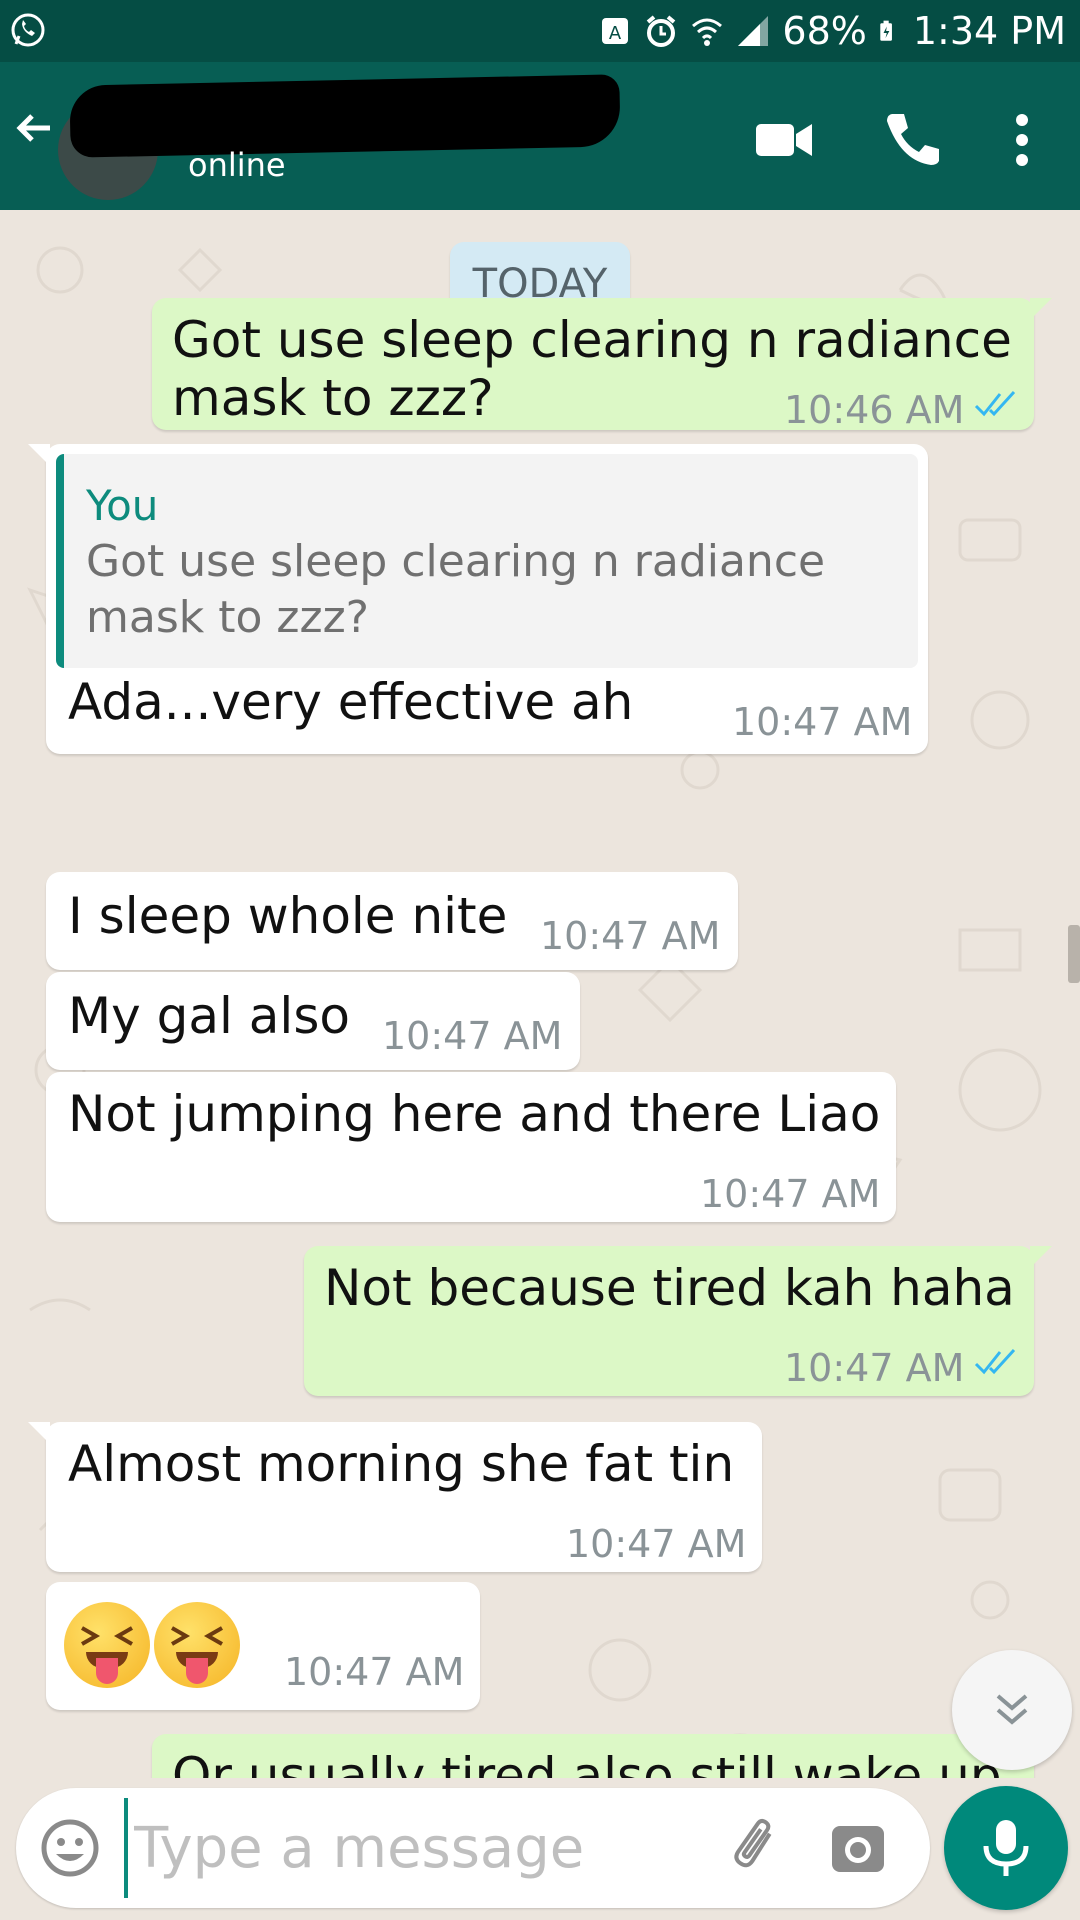  What do you see at coordinates (122, 505) in the screenshot?
I see `quoted-author: You` at bounding box center [122, 505].